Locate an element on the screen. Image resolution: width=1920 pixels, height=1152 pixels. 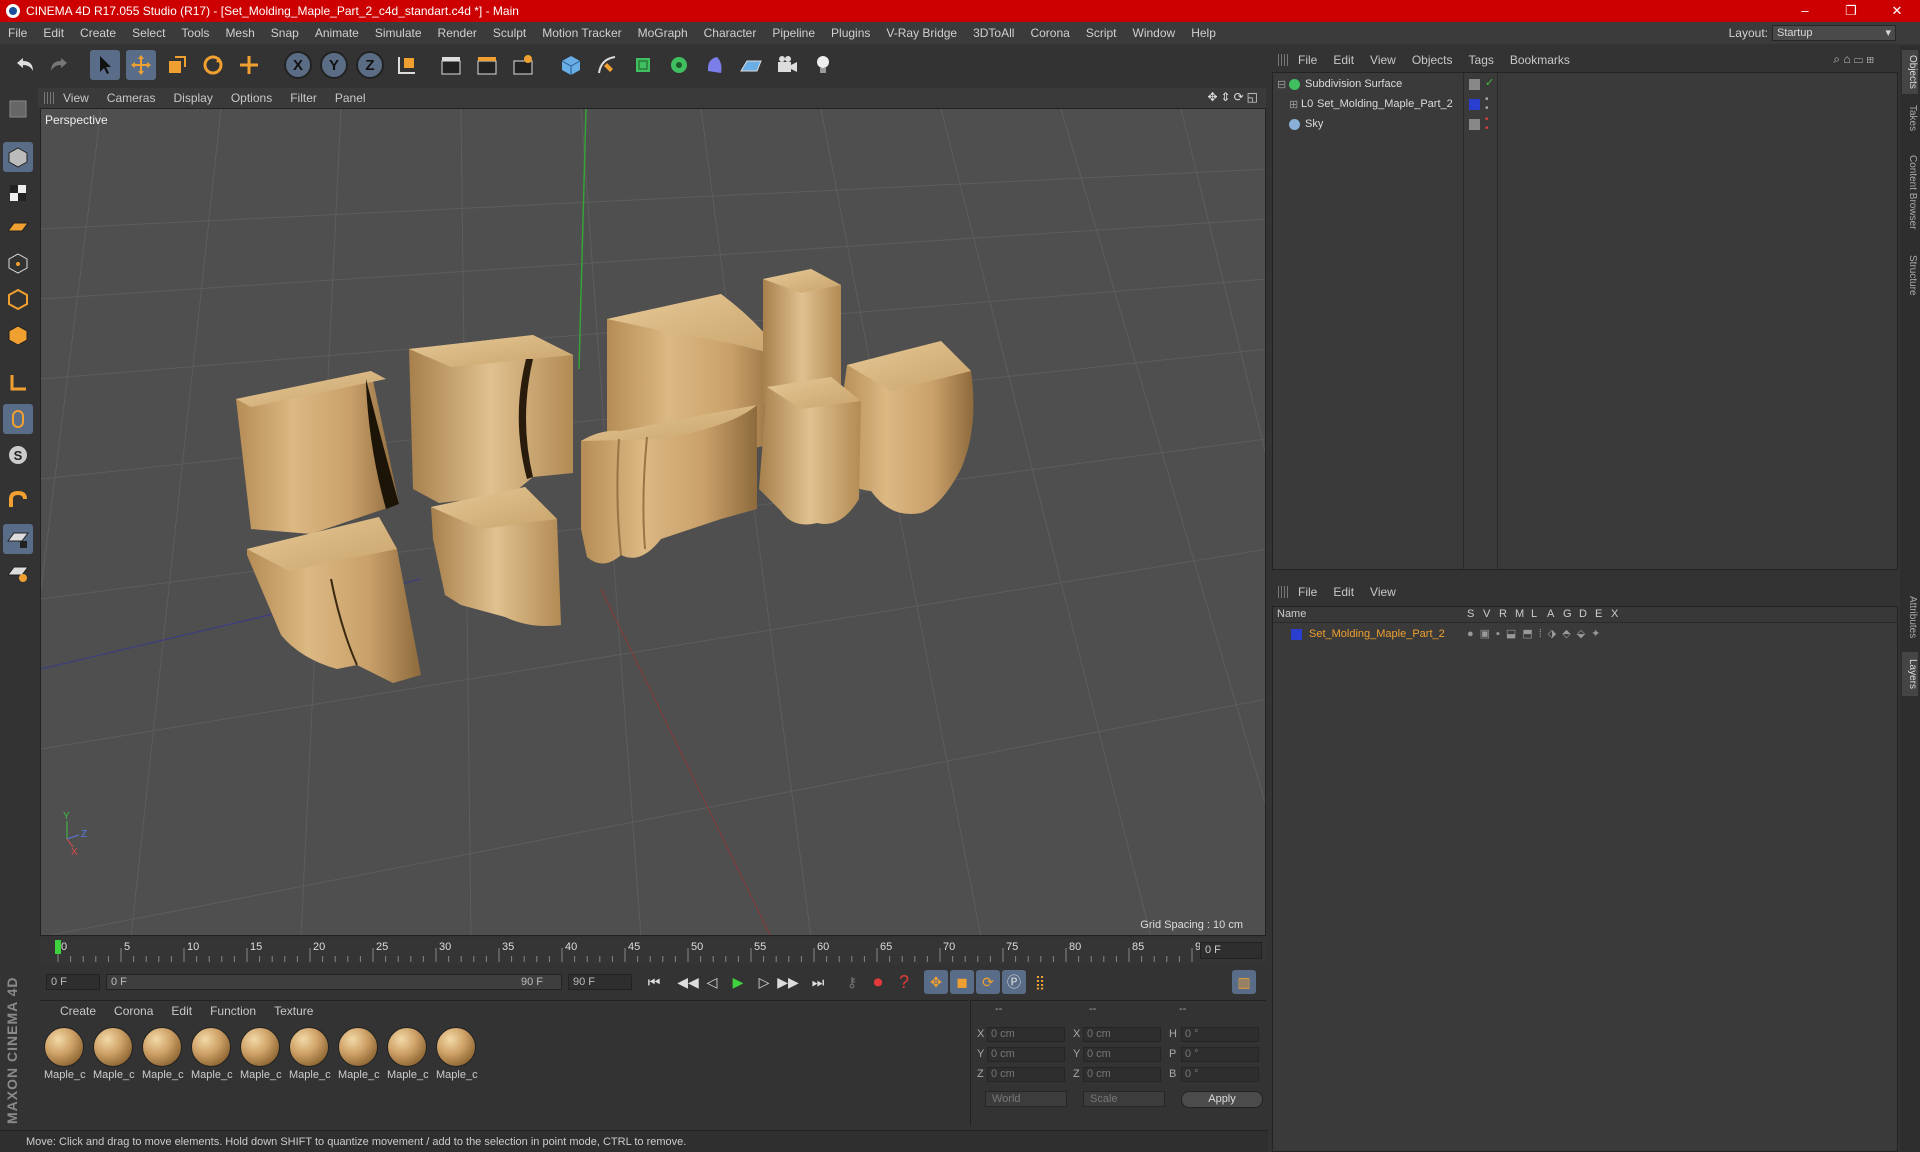
x-axis-lock-button: X is located at coordinates (298, 65).